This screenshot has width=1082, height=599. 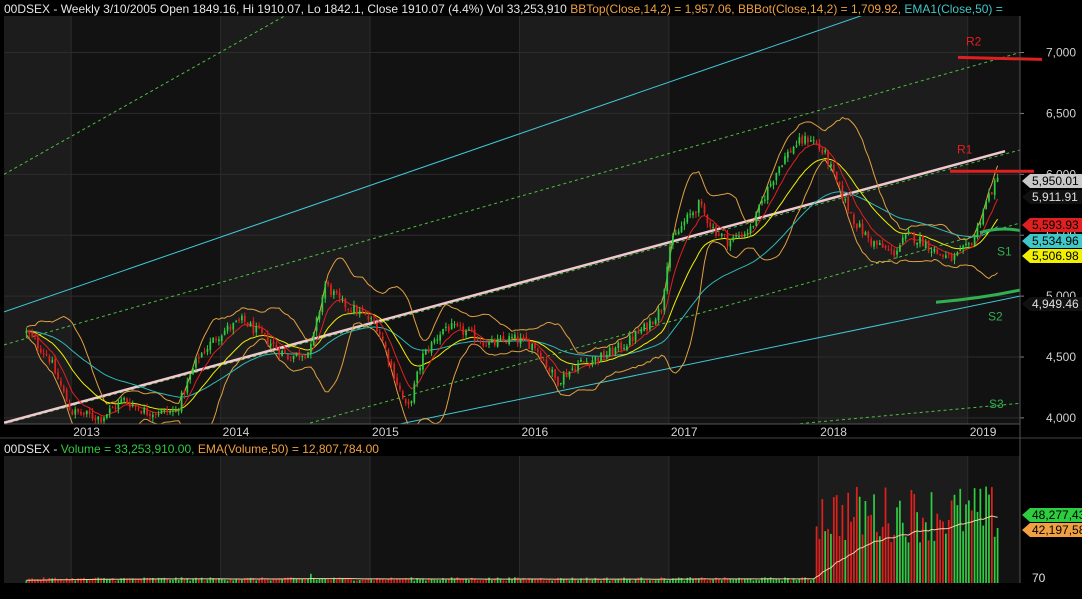 I want to click on volume-header-symbol: 00DSEX, so click(x=27, y=449).